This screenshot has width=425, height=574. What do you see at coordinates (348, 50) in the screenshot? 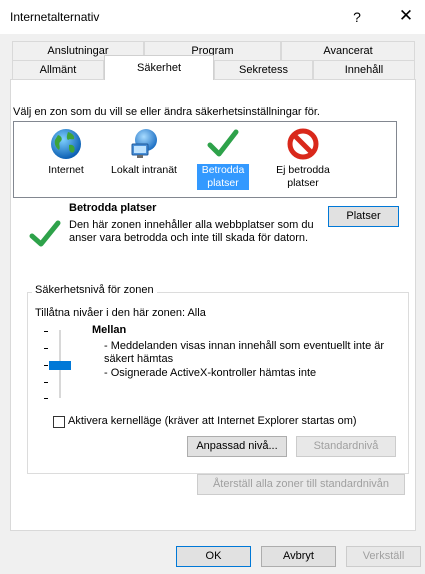
I see `tab-avancerat: Avancerat` at bounding box center [348, 50].